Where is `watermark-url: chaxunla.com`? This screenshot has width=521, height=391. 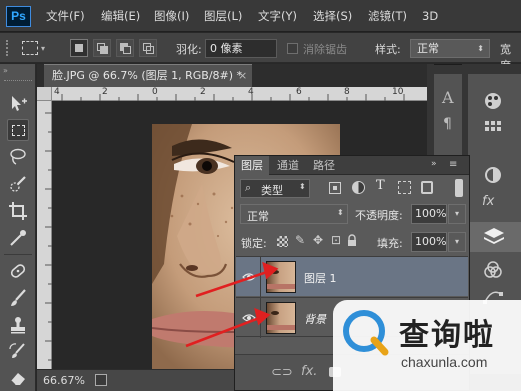 watermark-url: chaxunla.com is located at coordinates (444, 362).